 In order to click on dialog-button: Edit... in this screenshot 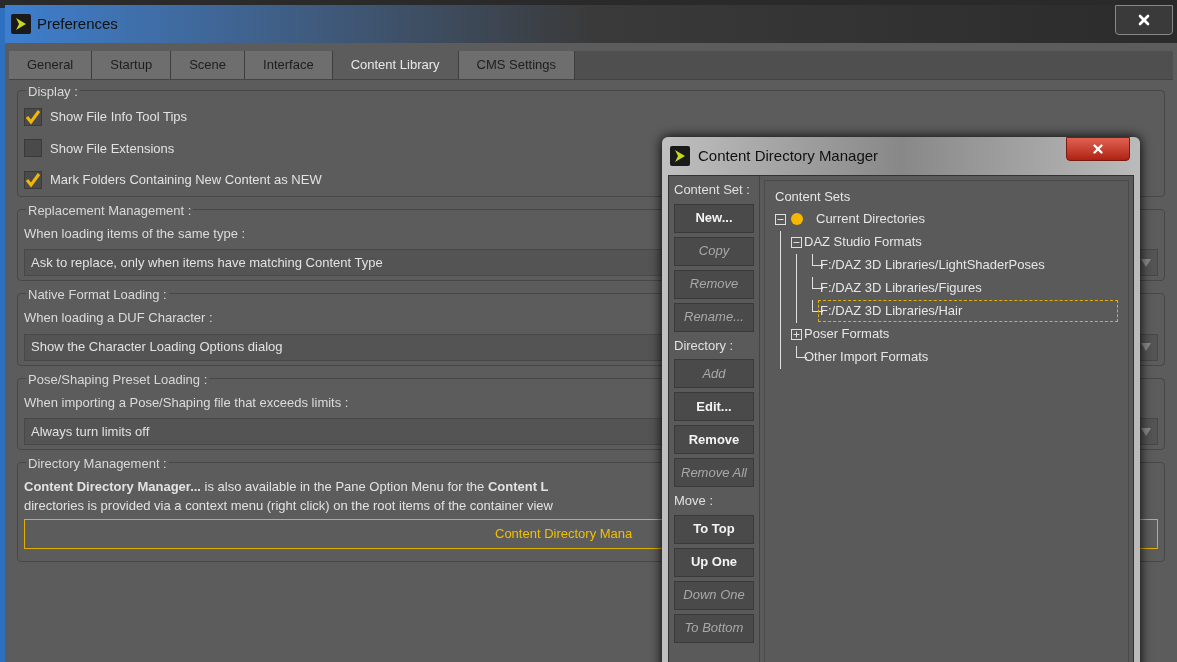, I will do `click(714, 406)`.